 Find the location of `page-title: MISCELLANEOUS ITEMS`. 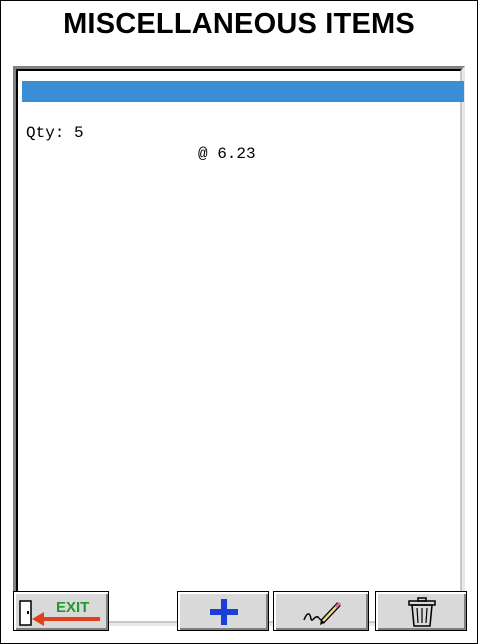

page-title: MISCELLANEOUS ITEMS is located at coordinates (239, 24).